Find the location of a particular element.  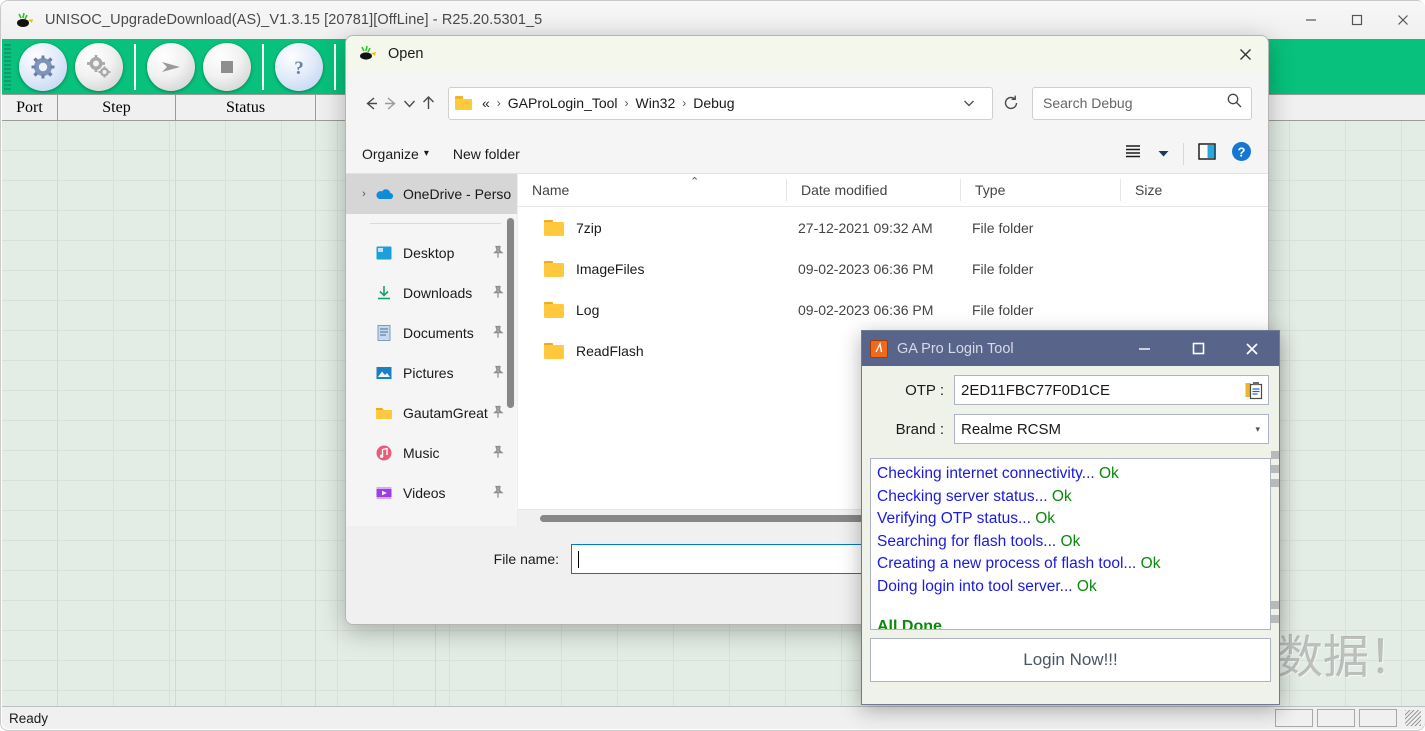

otp-input: 2ED11FBC77F0D1CE is located at coordinates (1111, 390).